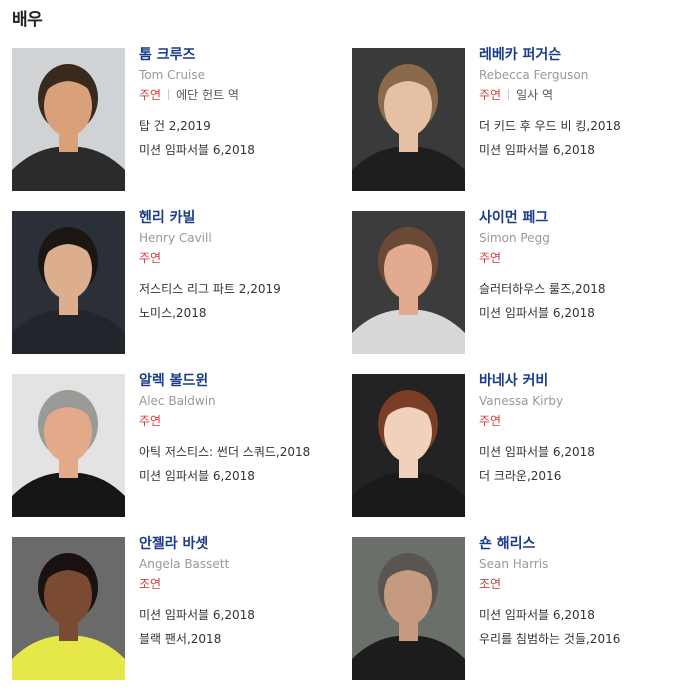  I want to click on actor-english-name: Tom Cruise, so click(172, 75).